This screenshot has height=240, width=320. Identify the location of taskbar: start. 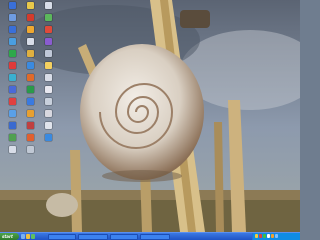
(150, 236).